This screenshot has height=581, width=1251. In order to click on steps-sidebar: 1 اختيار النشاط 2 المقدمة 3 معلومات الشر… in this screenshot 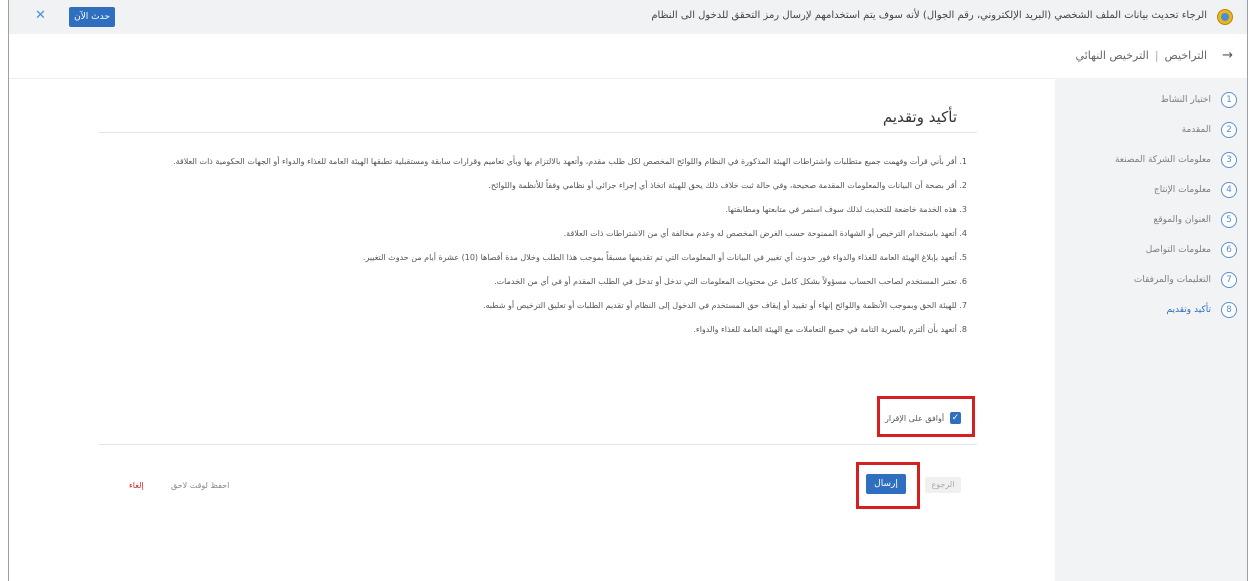, I will do `click(1151, 329)`.